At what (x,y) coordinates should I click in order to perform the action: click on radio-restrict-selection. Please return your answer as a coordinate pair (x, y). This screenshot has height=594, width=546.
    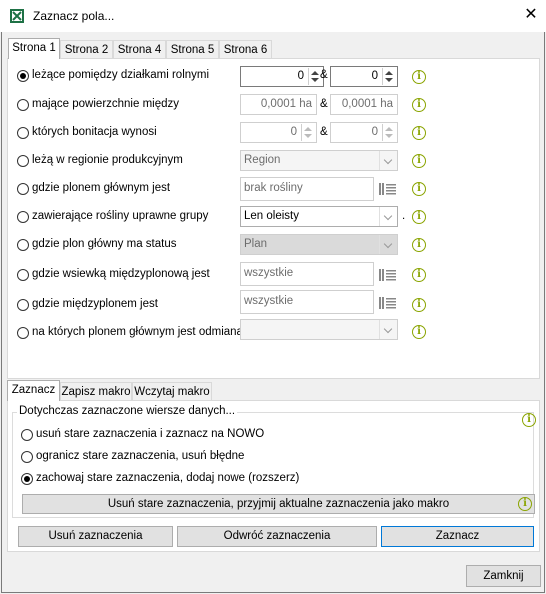
    Looking at the image, I should click on (27, 457).